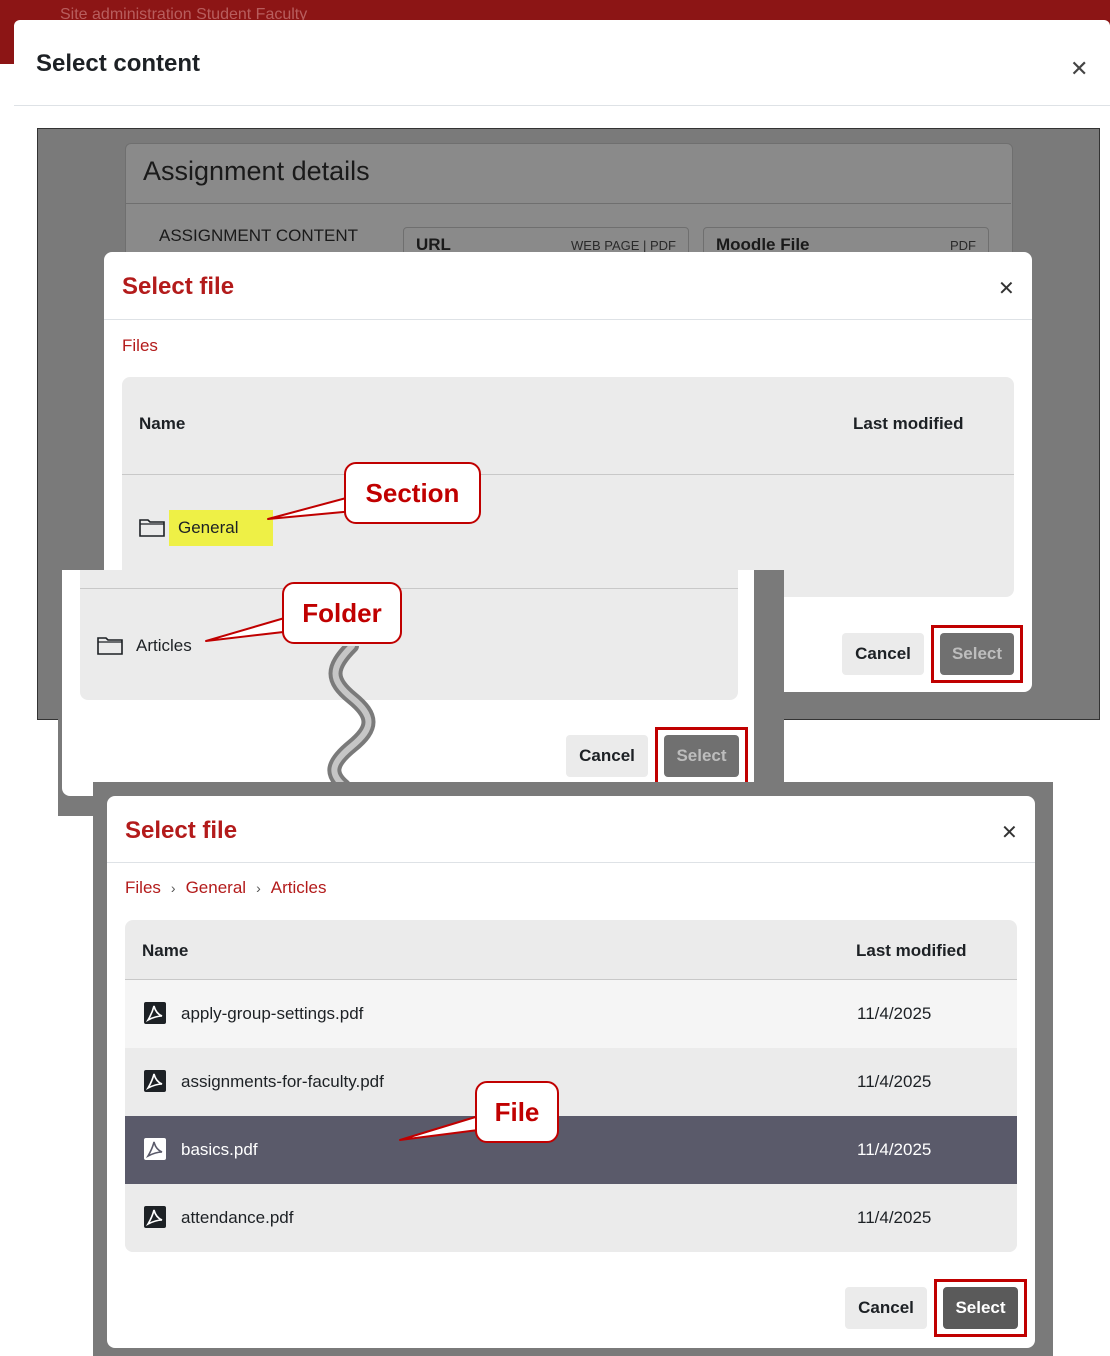 This screenshot has height=1356, width=1110. Describe the element at coordinates (342, 613) in the screenshot. I see `callout-folder: Folder` at that location.